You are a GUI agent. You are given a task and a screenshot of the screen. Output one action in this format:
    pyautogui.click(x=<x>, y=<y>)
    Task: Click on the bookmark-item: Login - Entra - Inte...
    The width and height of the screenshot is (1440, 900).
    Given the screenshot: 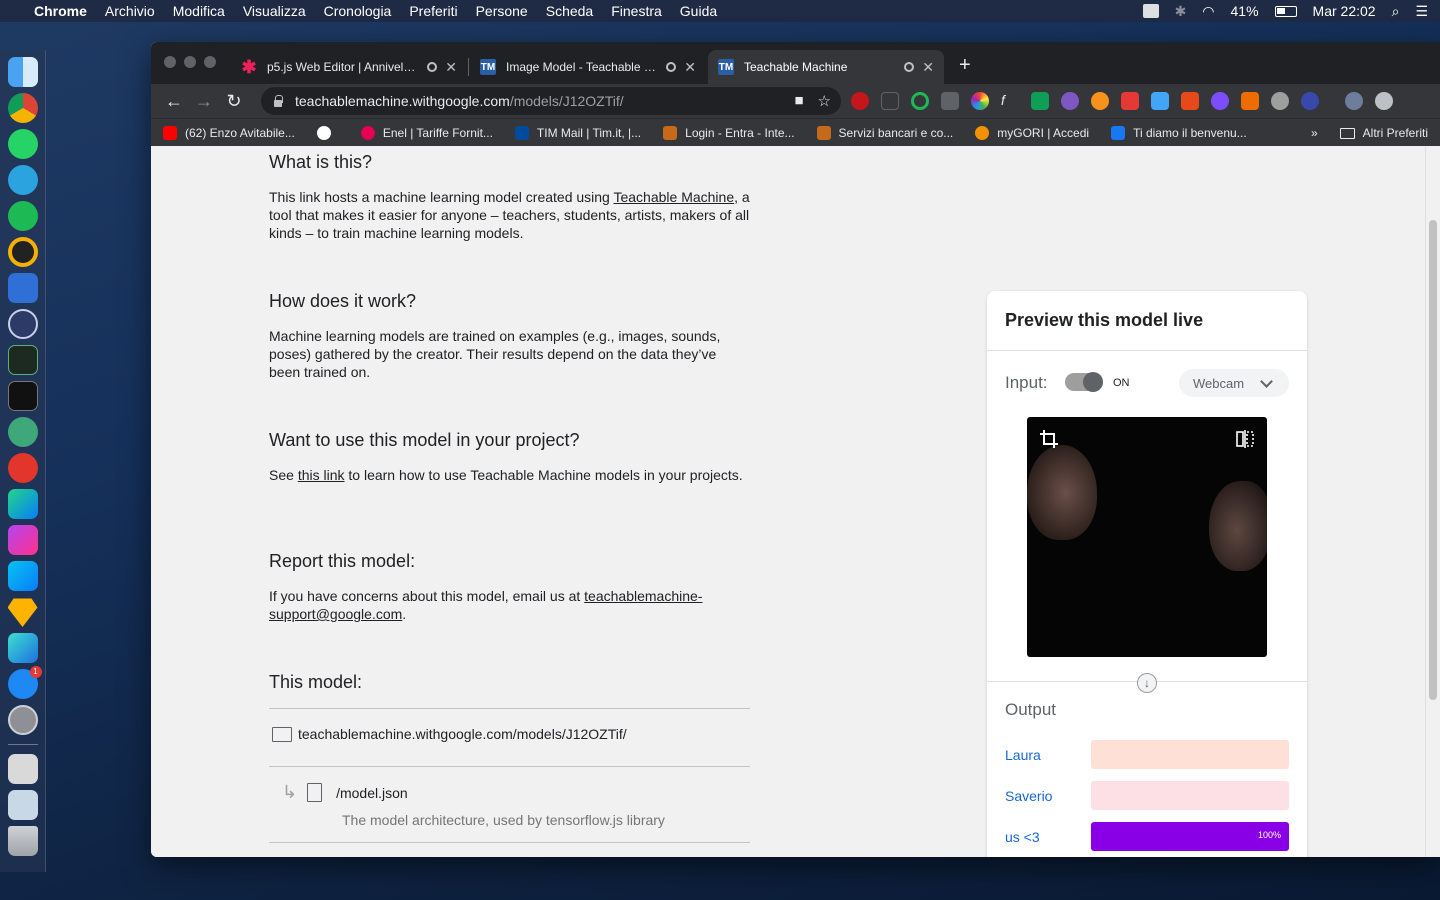 What is the action you would take?
    pyautogui.click(x=729, y=132)
    